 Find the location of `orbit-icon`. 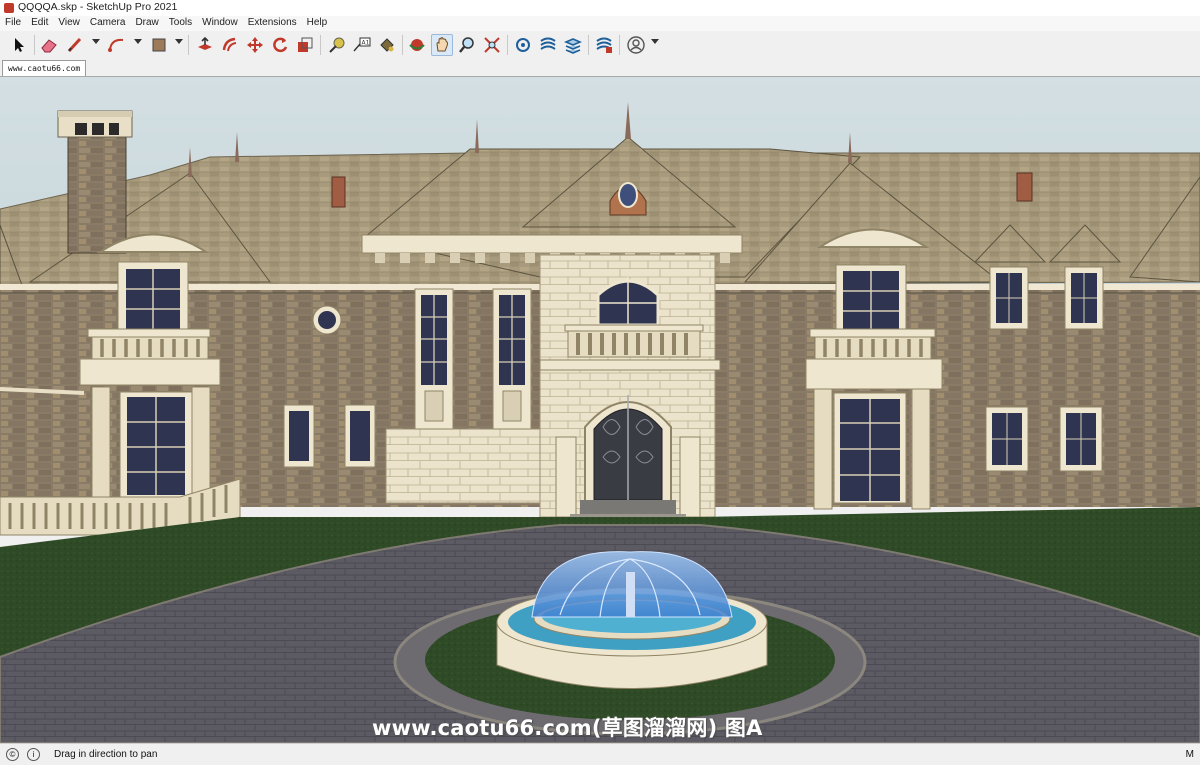

orbit-icon is located at coordinates (417, 45).